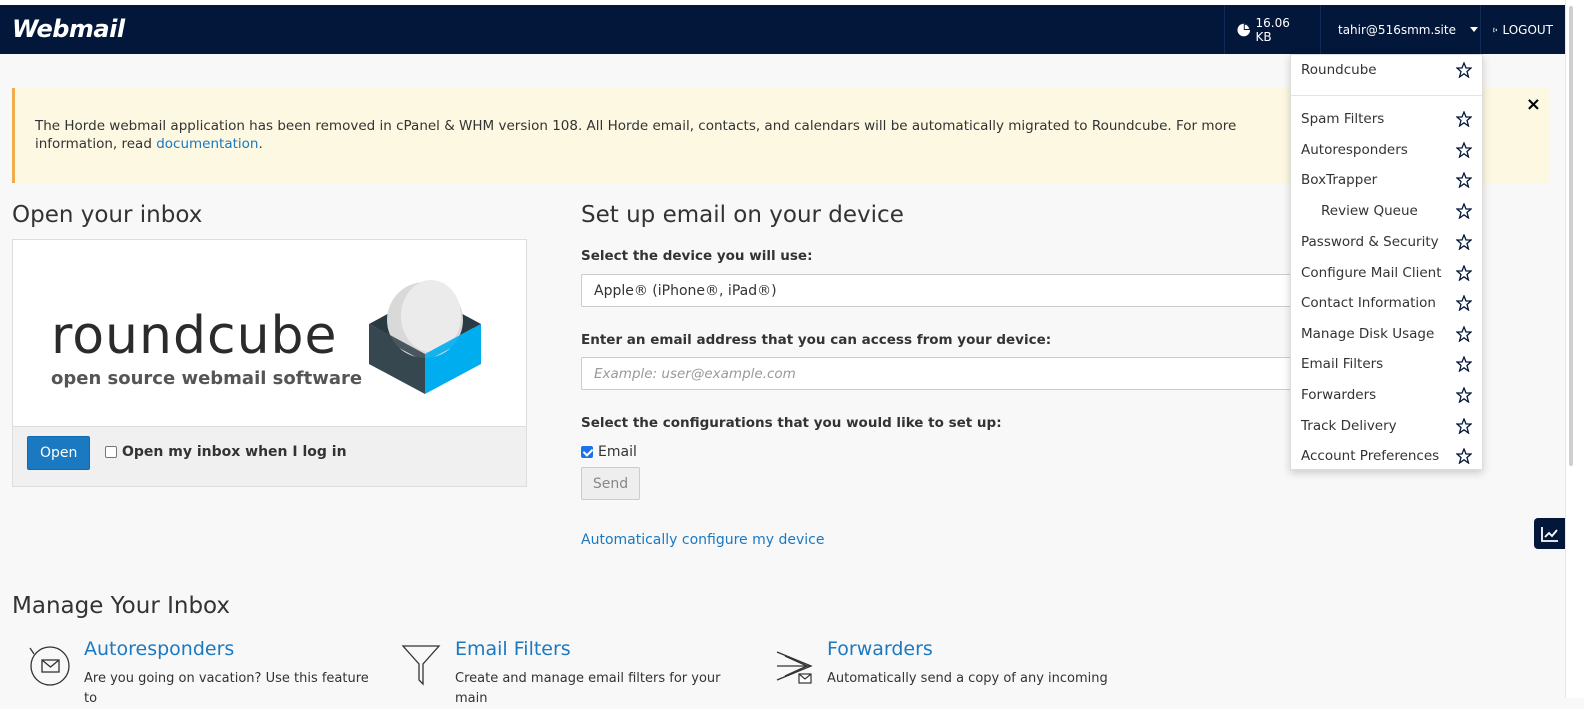 Image resolution: width=1584 pixels, height=709 pixels. What do you see at coordinates (1574, 349) in the screenshot?
I see `page-scrollbar` at bounding box center [1574, 349].